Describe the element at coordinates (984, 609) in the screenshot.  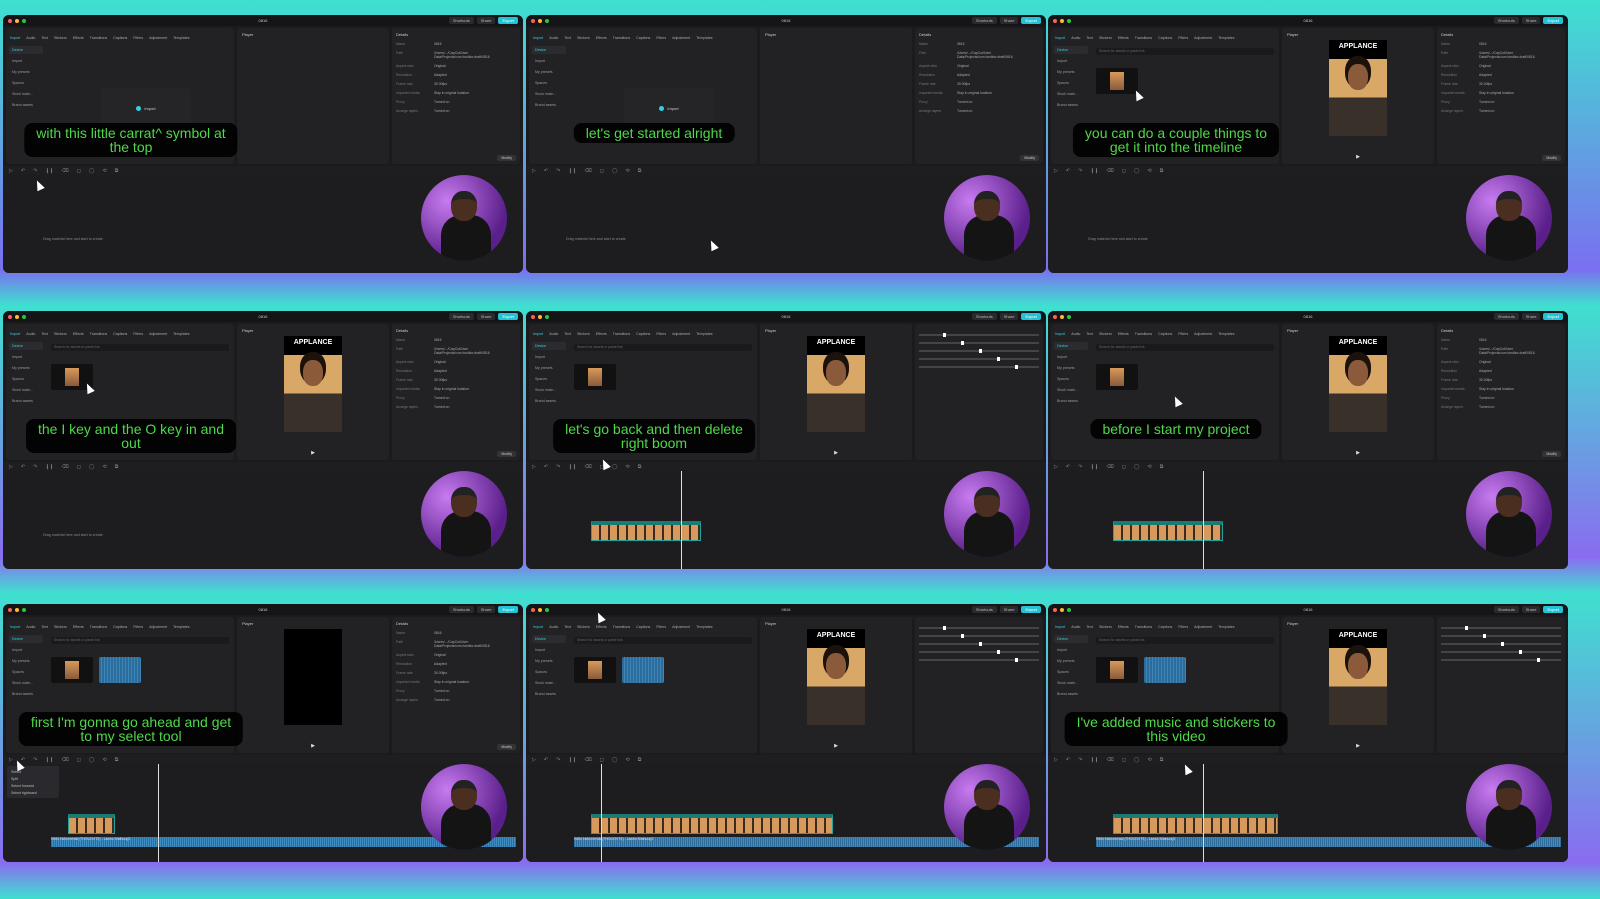
I see `shortcuts-button: Shortcuts` at that location.